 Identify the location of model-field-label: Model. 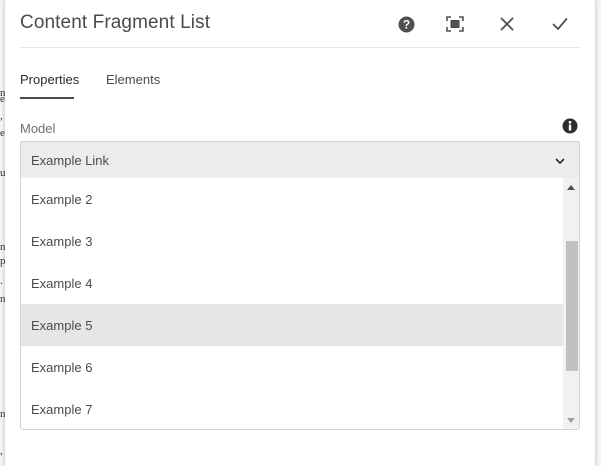
(38, 128).